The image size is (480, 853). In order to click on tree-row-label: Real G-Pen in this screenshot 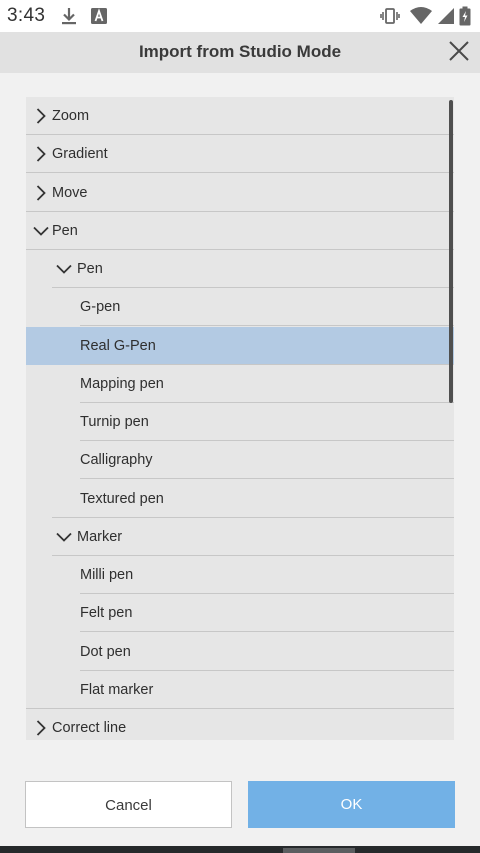, I will do `click(118, 345)`.